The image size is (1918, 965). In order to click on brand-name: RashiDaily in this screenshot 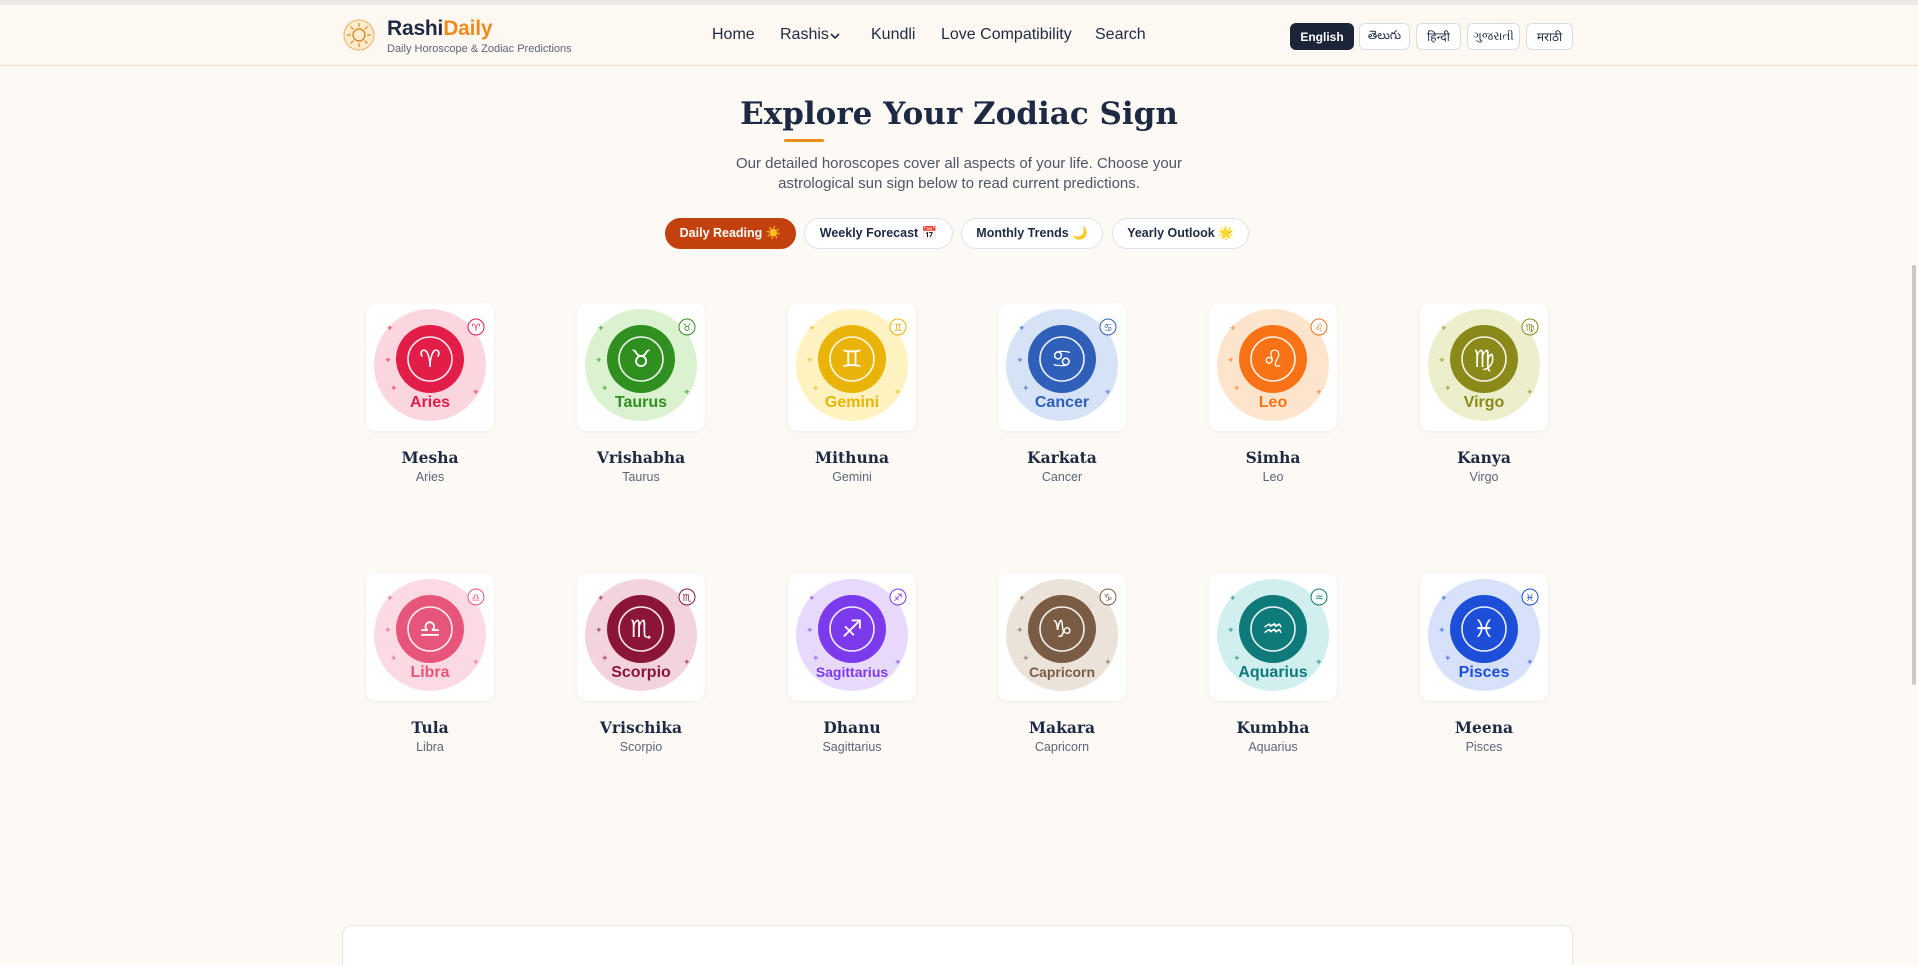, I will do `click(440, 29)`.